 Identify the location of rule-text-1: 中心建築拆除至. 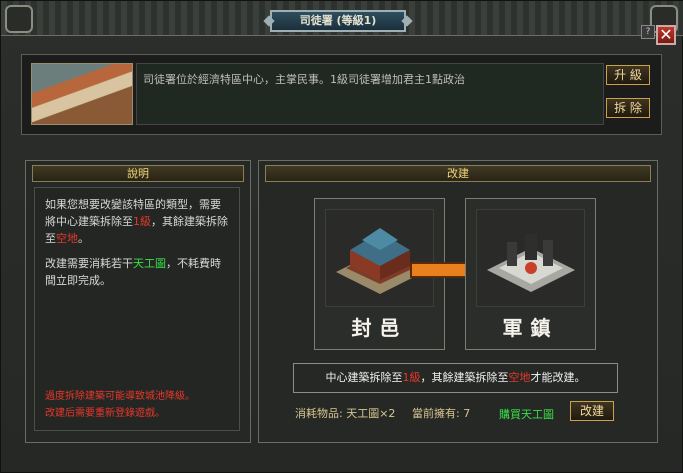
(364, 377).